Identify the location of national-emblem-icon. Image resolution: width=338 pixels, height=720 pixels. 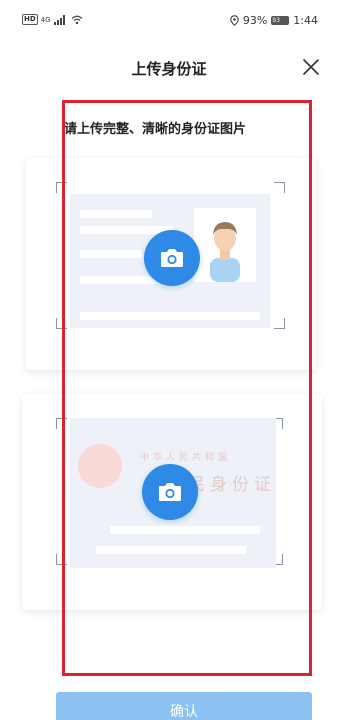
(100, 466).